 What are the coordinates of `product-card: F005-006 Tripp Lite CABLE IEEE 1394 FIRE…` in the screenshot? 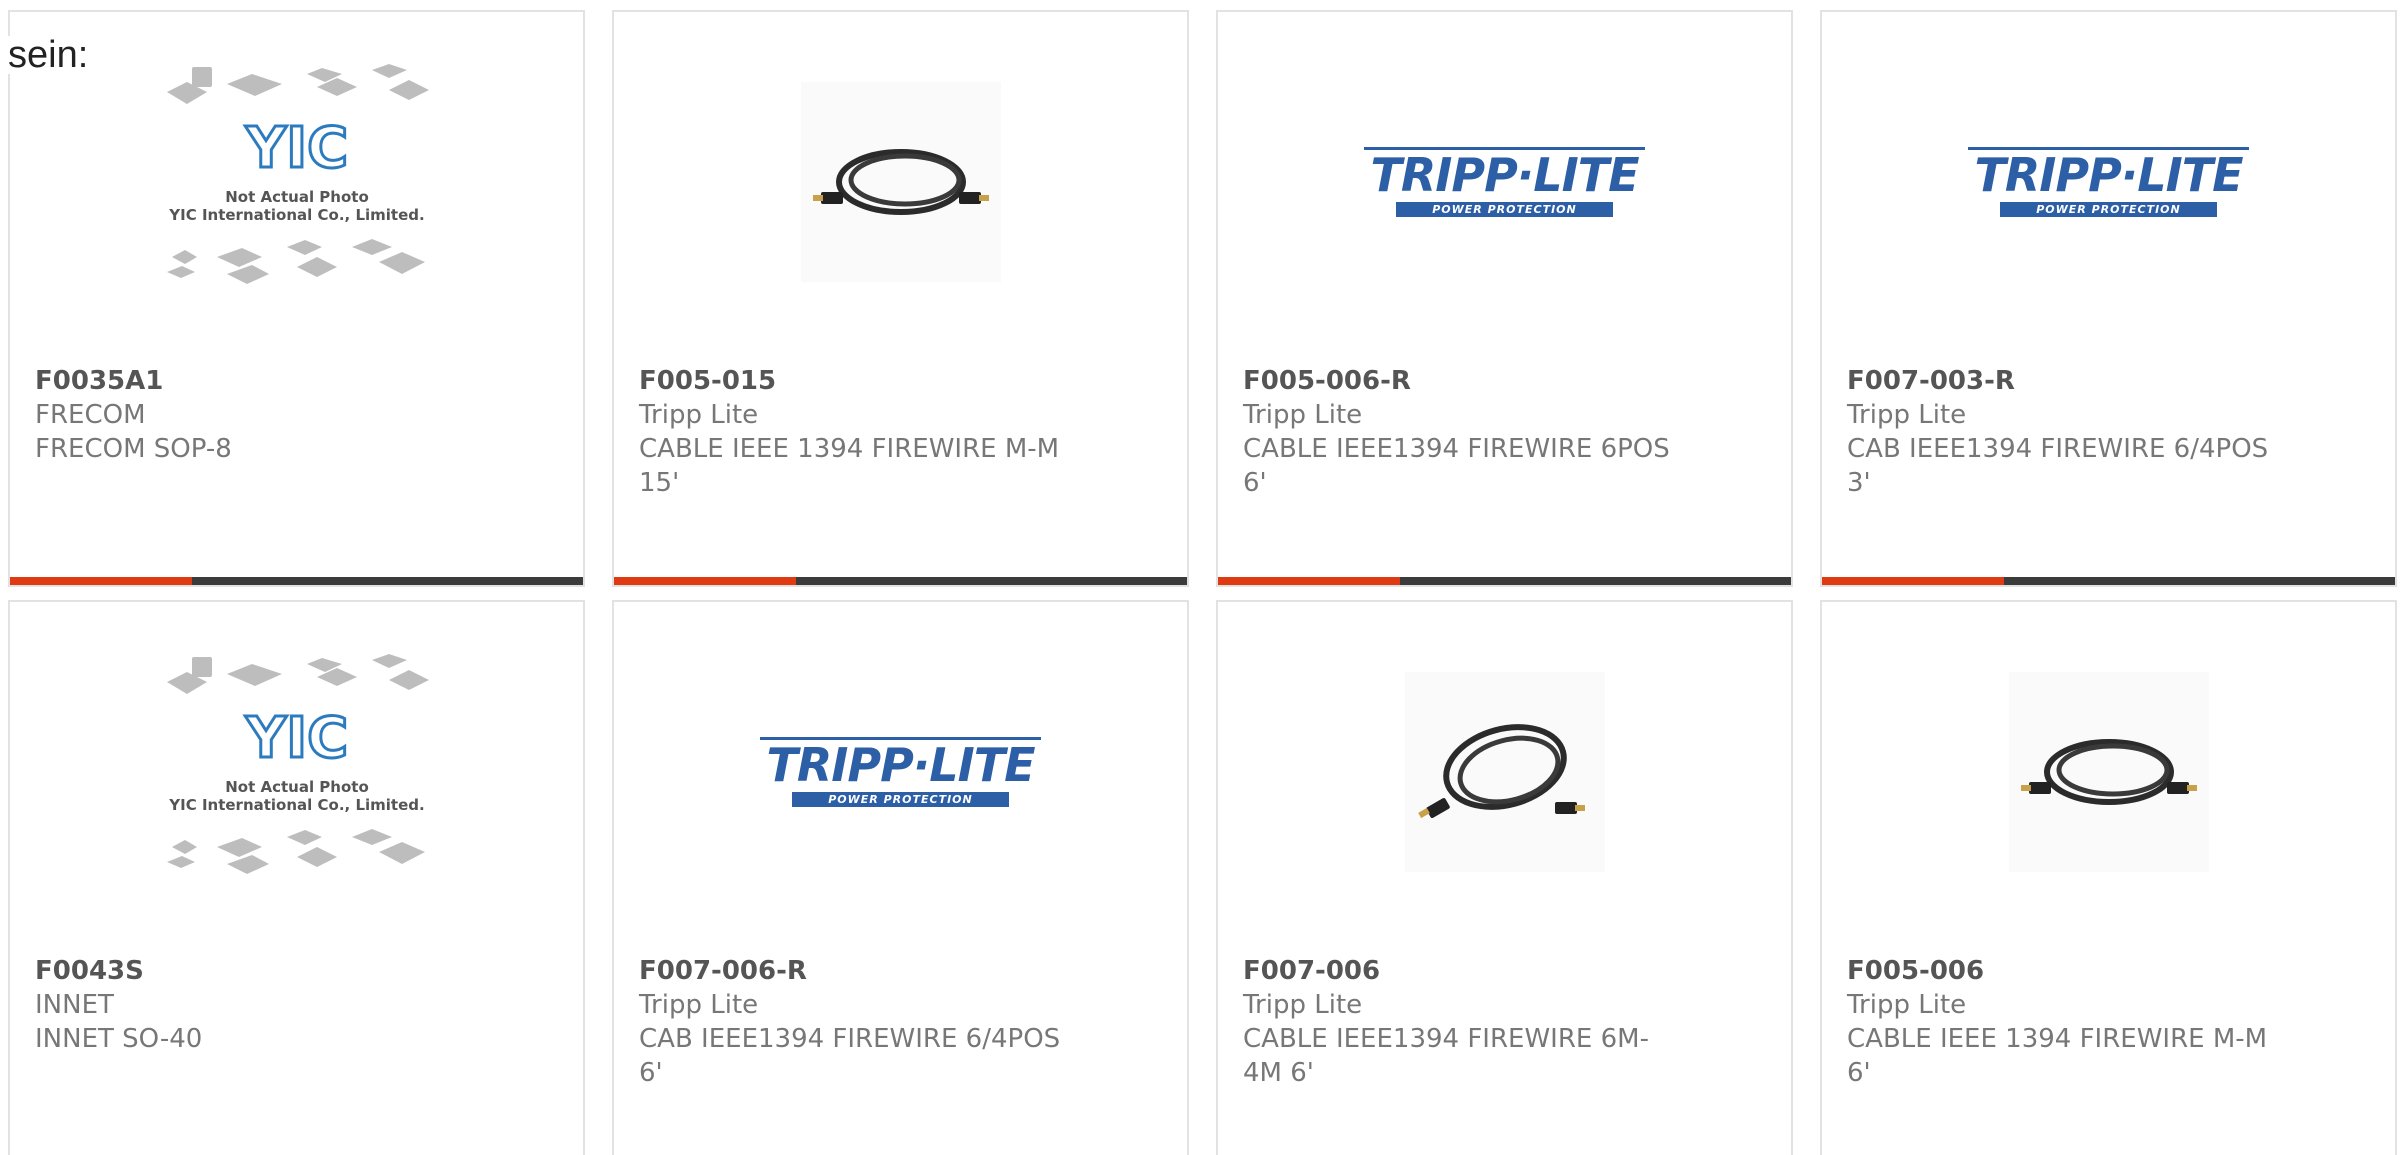 It's located at (2108, 877).